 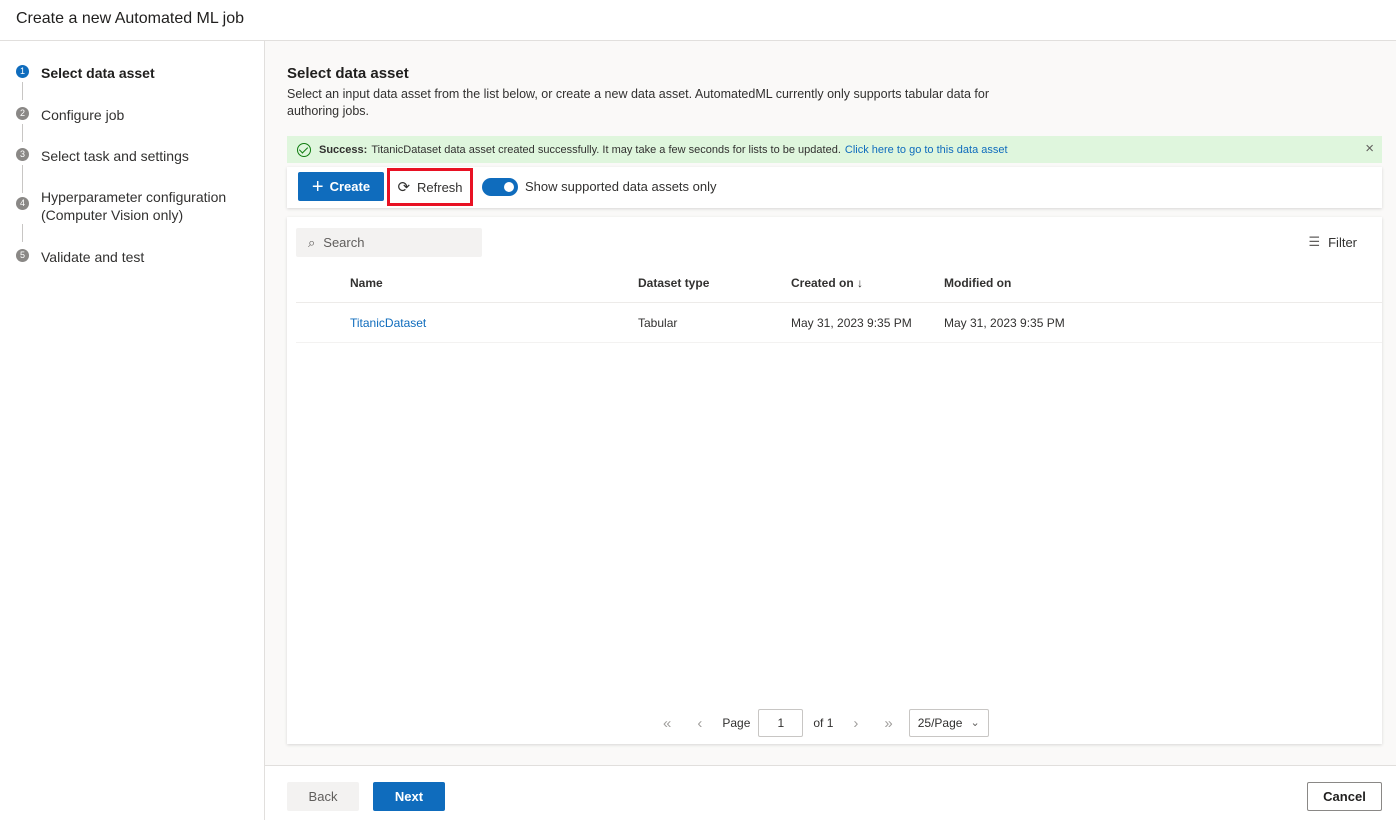 What do you see at coordinates (317, 186) in the screenshot?
I see `plus-icon: +` at bounding box center [317, 186].